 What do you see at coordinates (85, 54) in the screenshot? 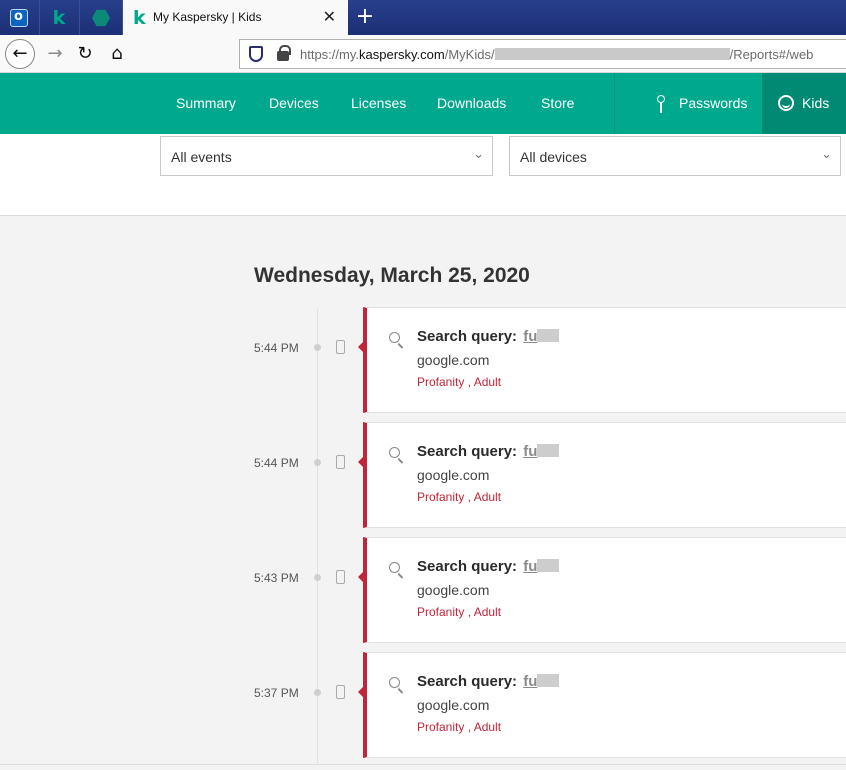
I see `reload-button: ↻` at bounding box center [85, 54].